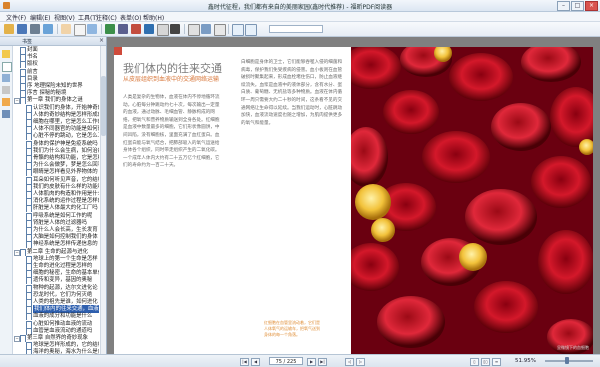 The image size is (600, 367). What do you see at coordinates (53, 41) in the screenshot?
I see `sidebar-header: 书签 ×` at bounding box center [53, 41].